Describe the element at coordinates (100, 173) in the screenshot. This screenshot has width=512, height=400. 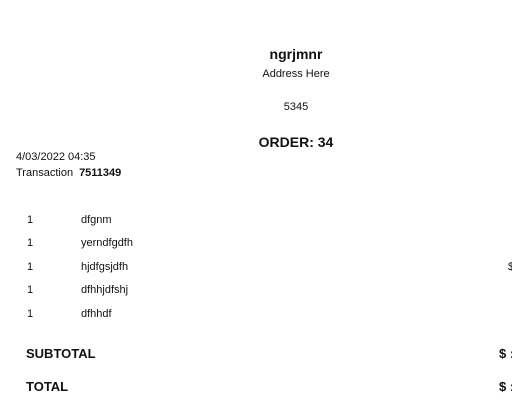
I see `transaction-number: 7511349` at that location.